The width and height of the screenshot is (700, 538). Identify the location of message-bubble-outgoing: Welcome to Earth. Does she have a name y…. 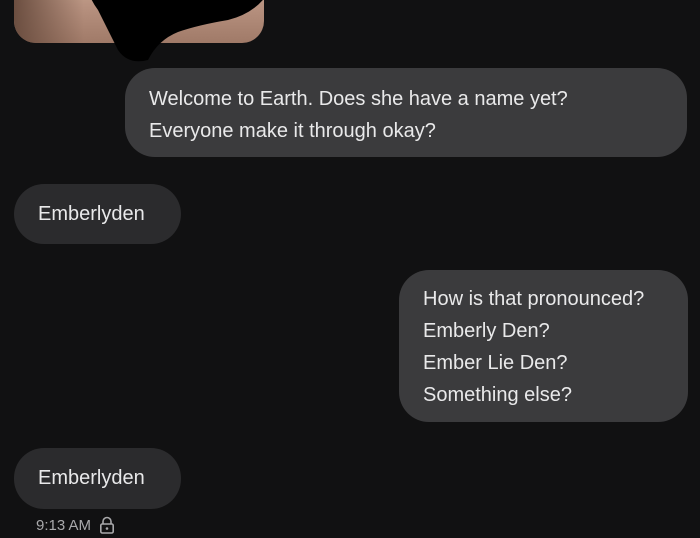
(406, 112).